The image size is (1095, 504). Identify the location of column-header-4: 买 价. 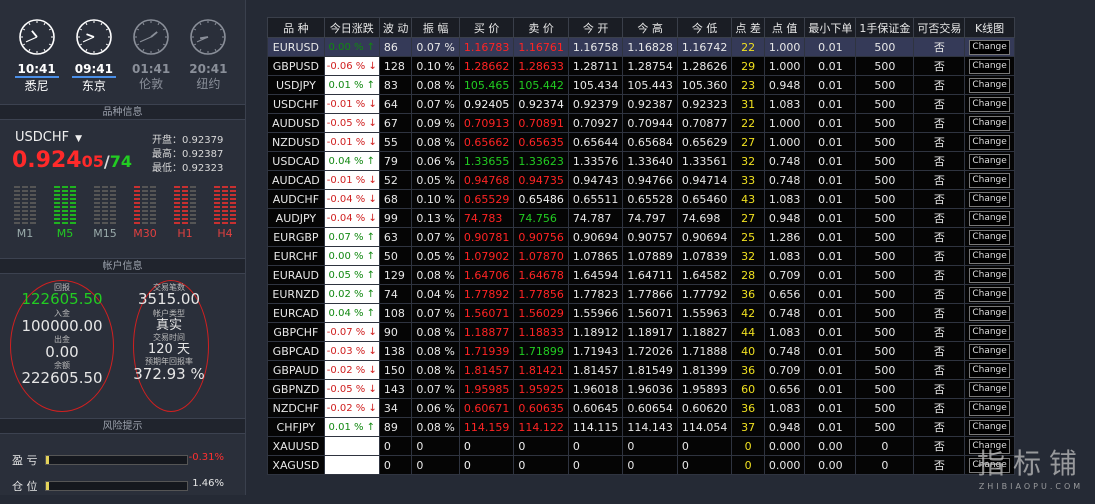
(486, 27).